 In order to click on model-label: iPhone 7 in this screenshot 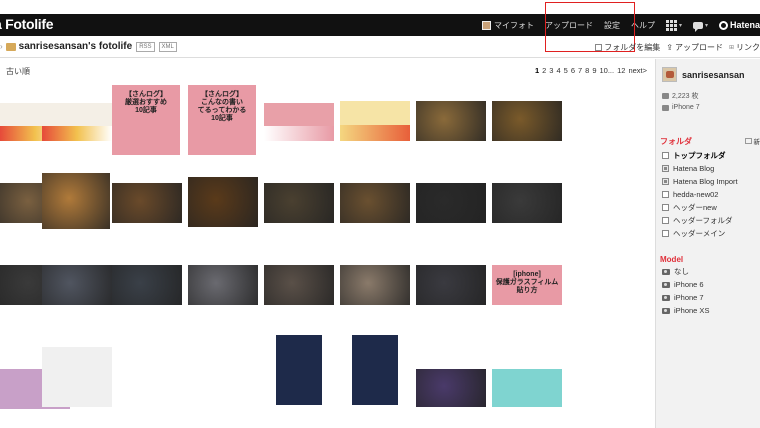, I will do `click(689, 297)`.